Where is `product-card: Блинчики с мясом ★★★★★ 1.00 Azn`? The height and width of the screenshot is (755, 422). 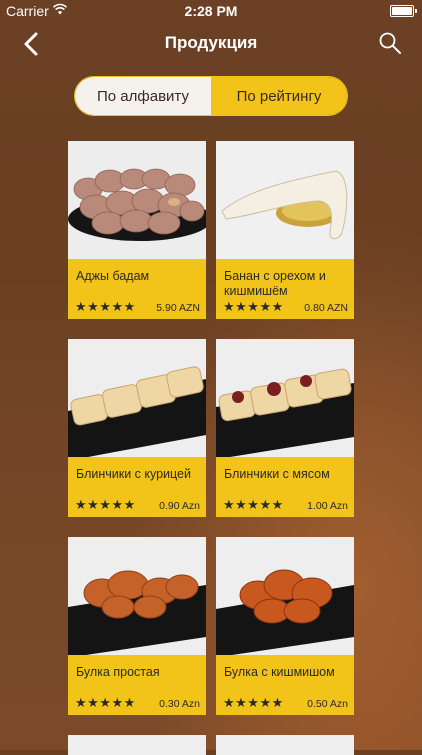
product-card: Блинчики с мясом ★★★★★ 1.00 Azn is located at coordinates (285, 428).